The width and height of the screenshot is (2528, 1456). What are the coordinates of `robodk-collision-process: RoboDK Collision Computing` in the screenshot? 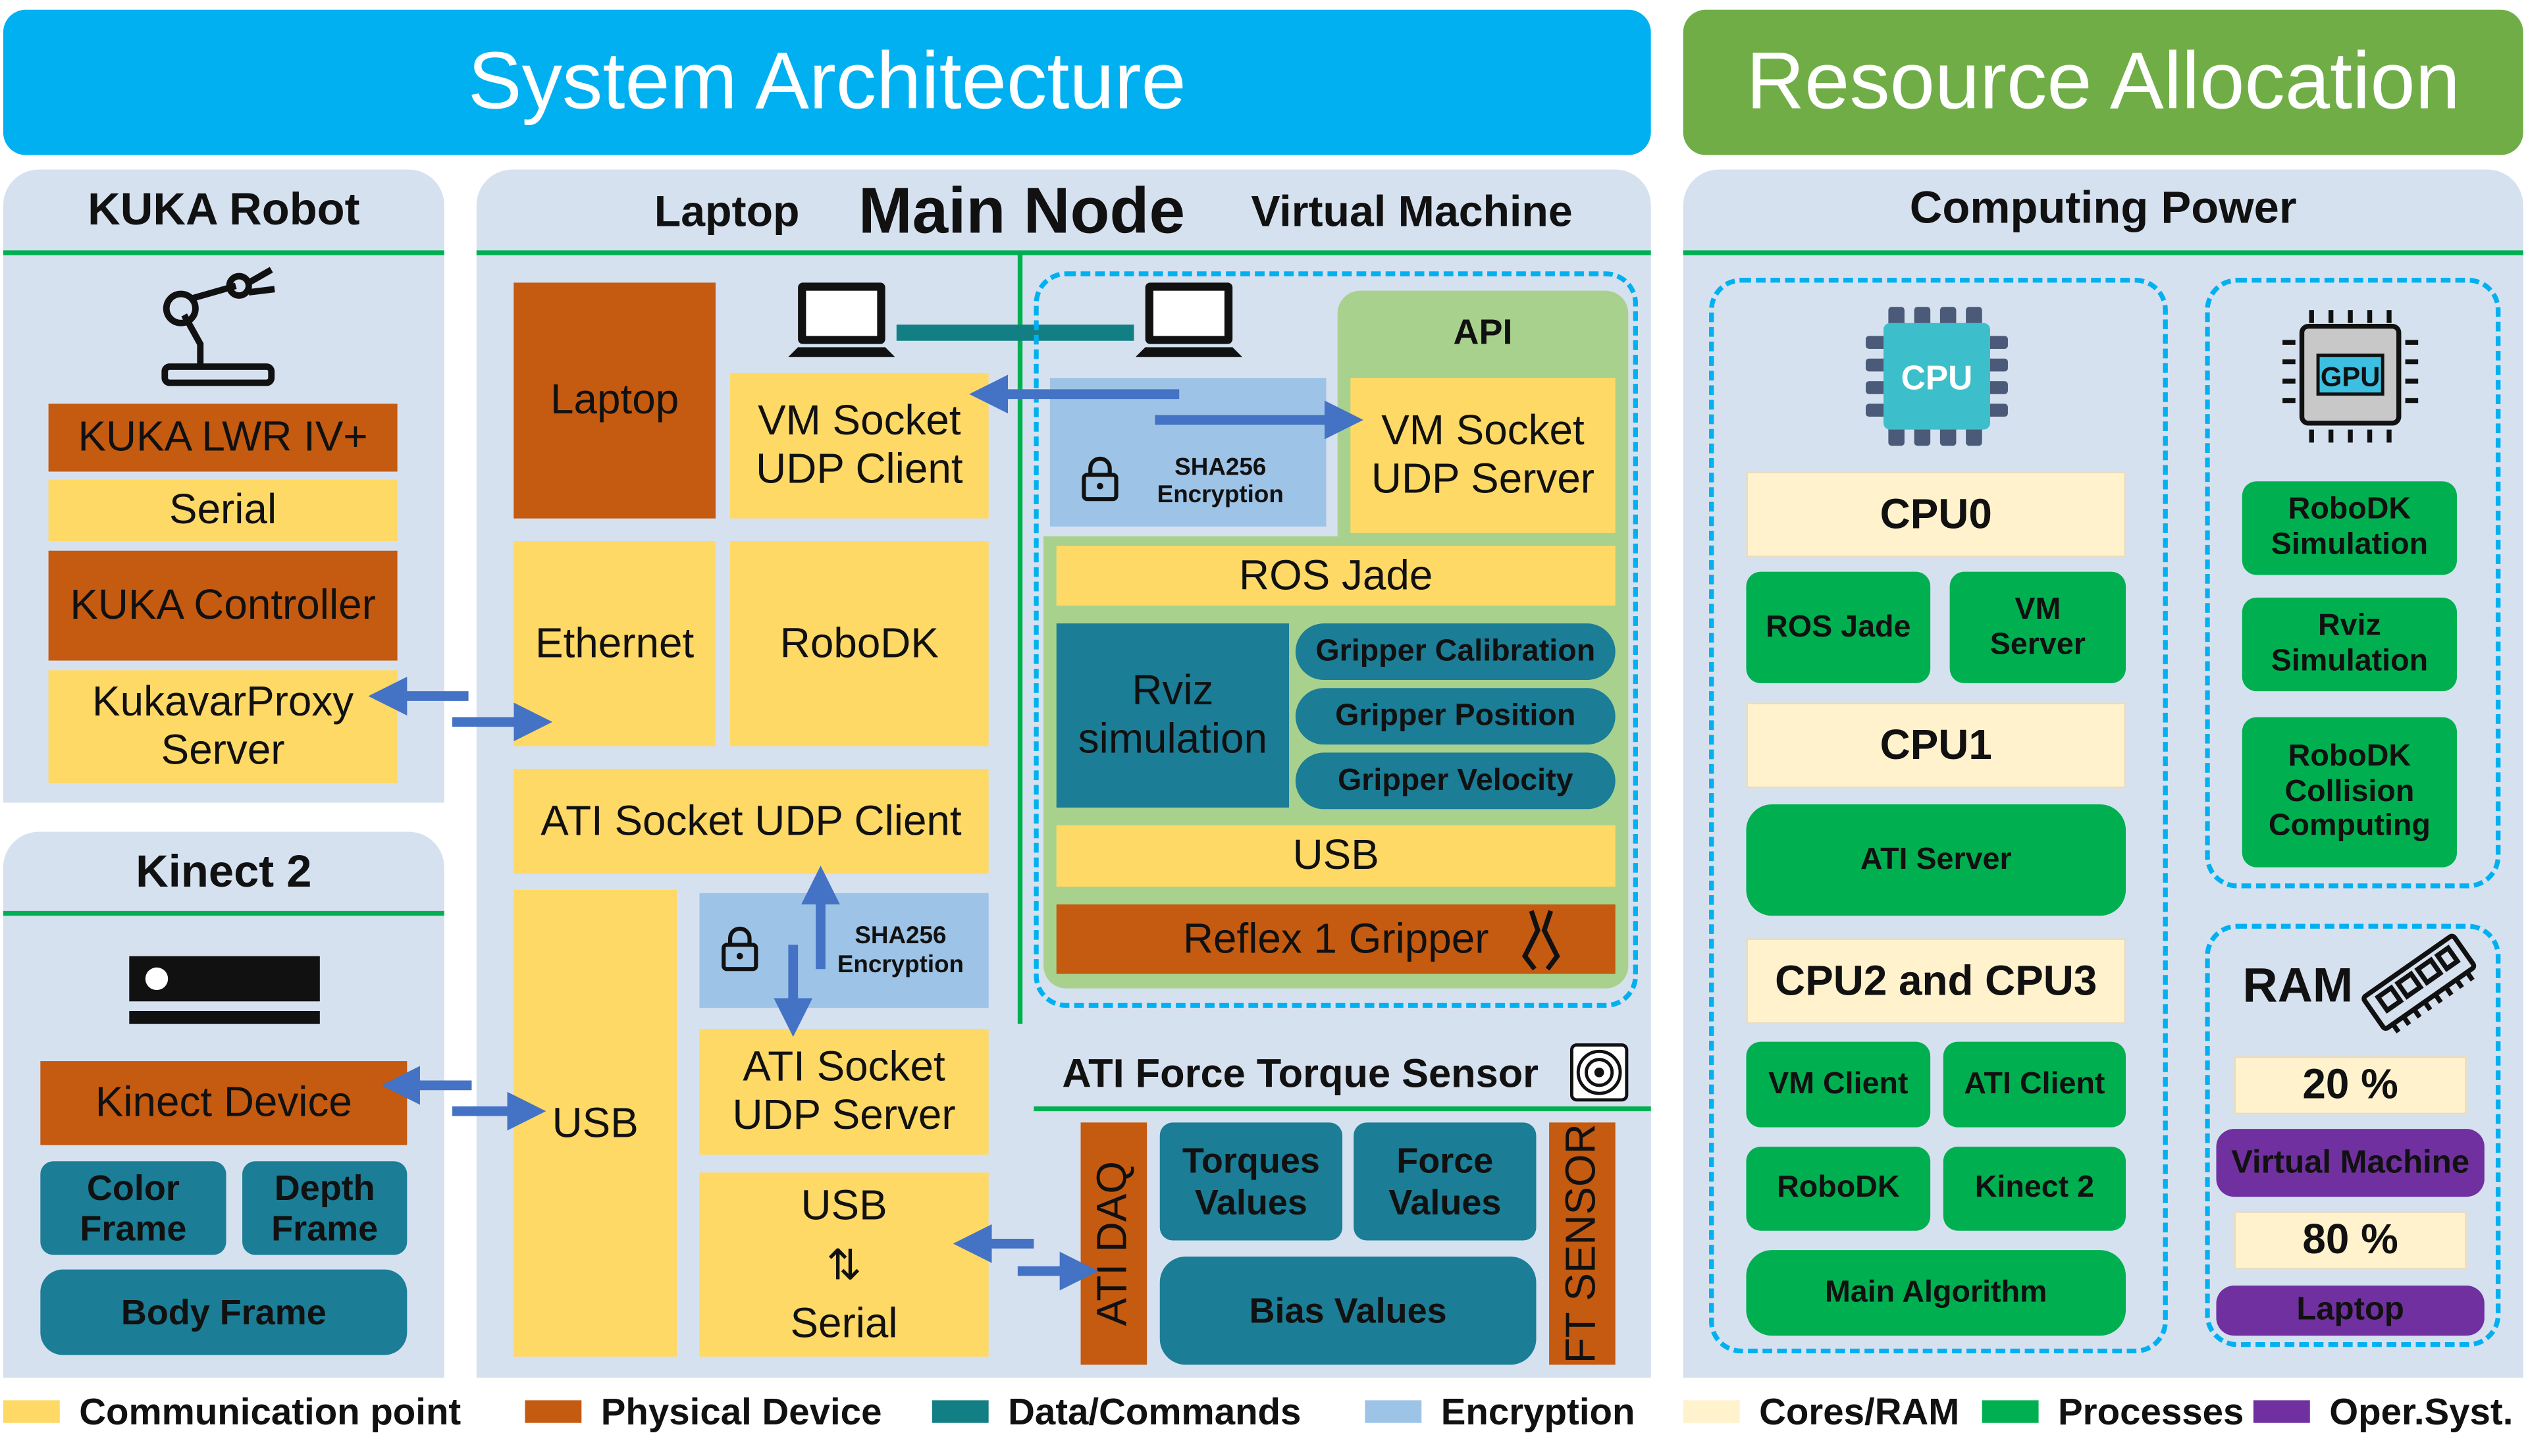 It's located at (2350, 792).